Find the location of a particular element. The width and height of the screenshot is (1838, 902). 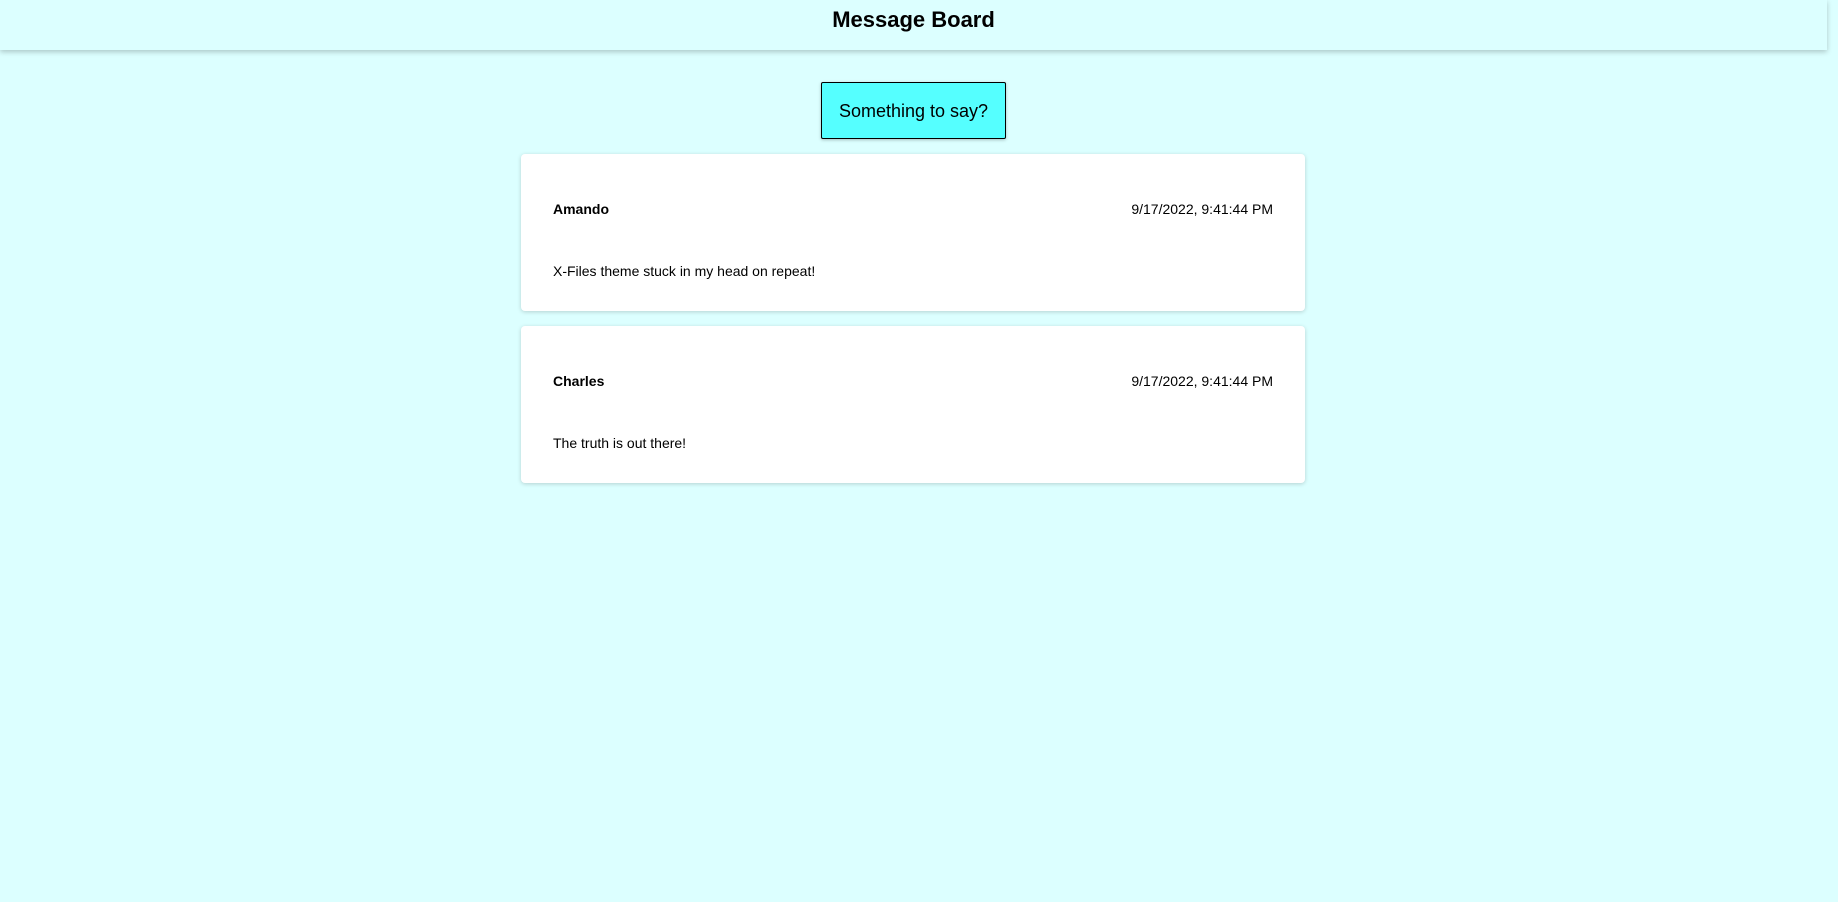

compose-area: Something to say? is located at coordinates (913, 110).